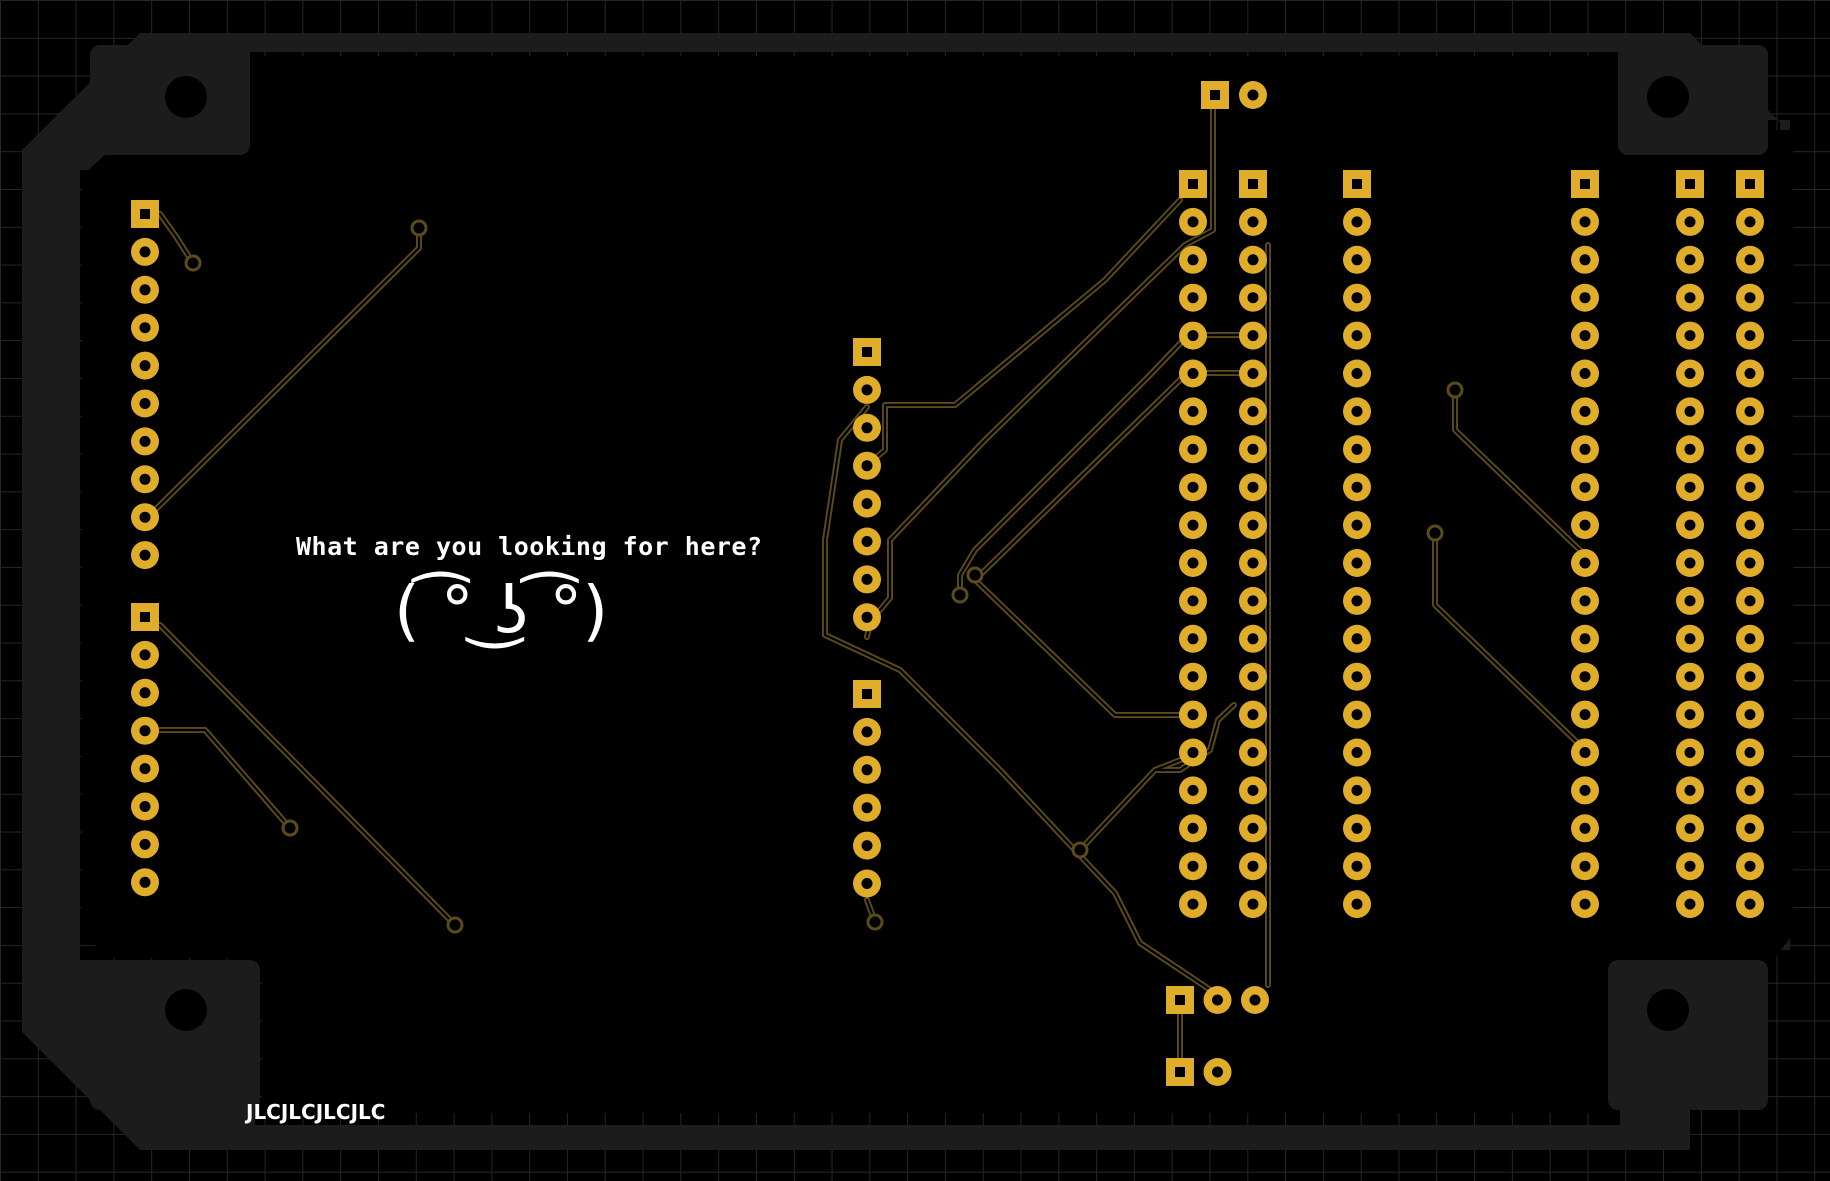 The image size is (1830, 1181). I want to click on silkscreen-message: What are you looking for here?, so click(529, 546).